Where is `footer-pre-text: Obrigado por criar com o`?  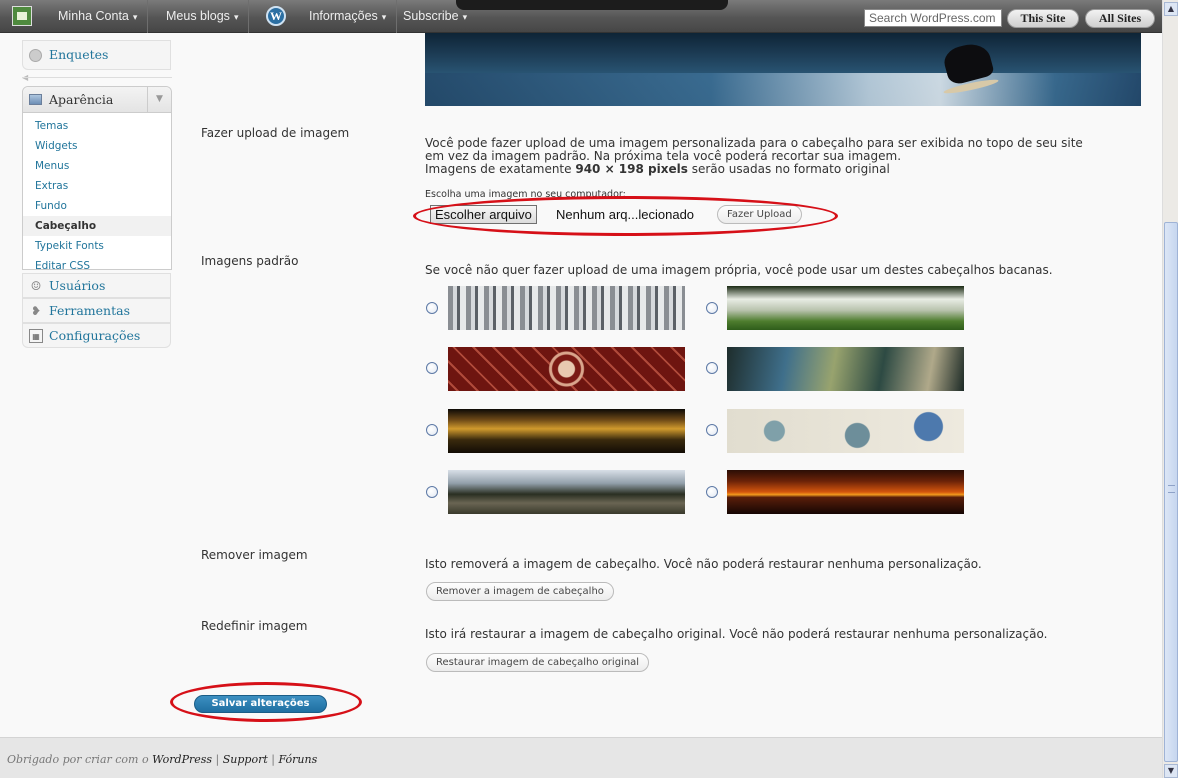 footer-pre-text: Obrigado por criar com o is located at coordinates (80, 759).